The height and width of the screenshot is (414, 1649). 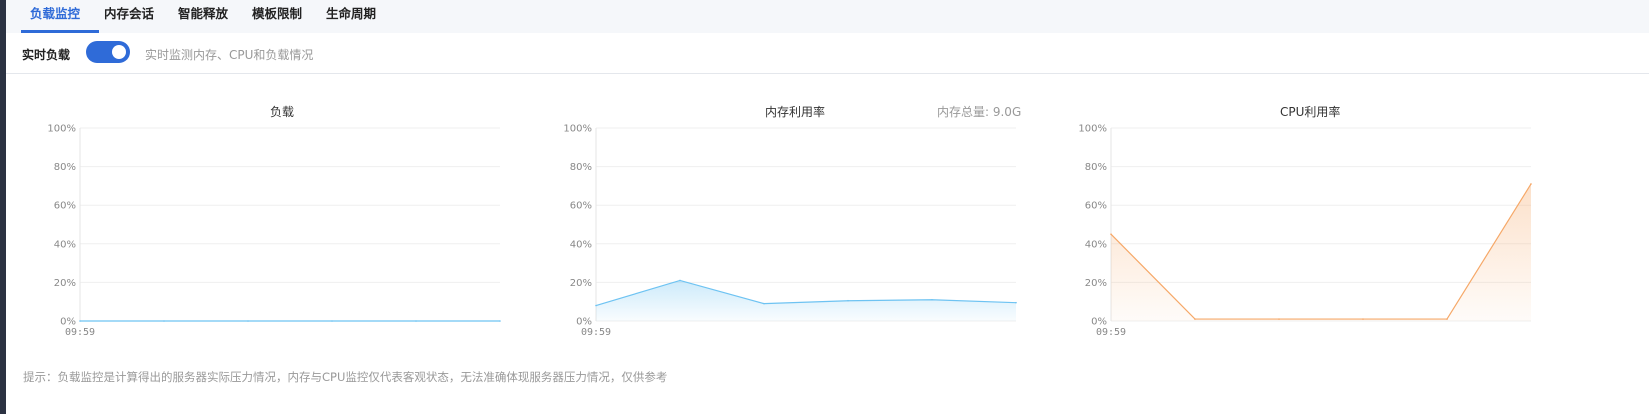 What do you see at coordinates (1096, 206) in the screenshot?
I see `cpu-y-tick-label: 60%` at bounding box center [1096, 206].